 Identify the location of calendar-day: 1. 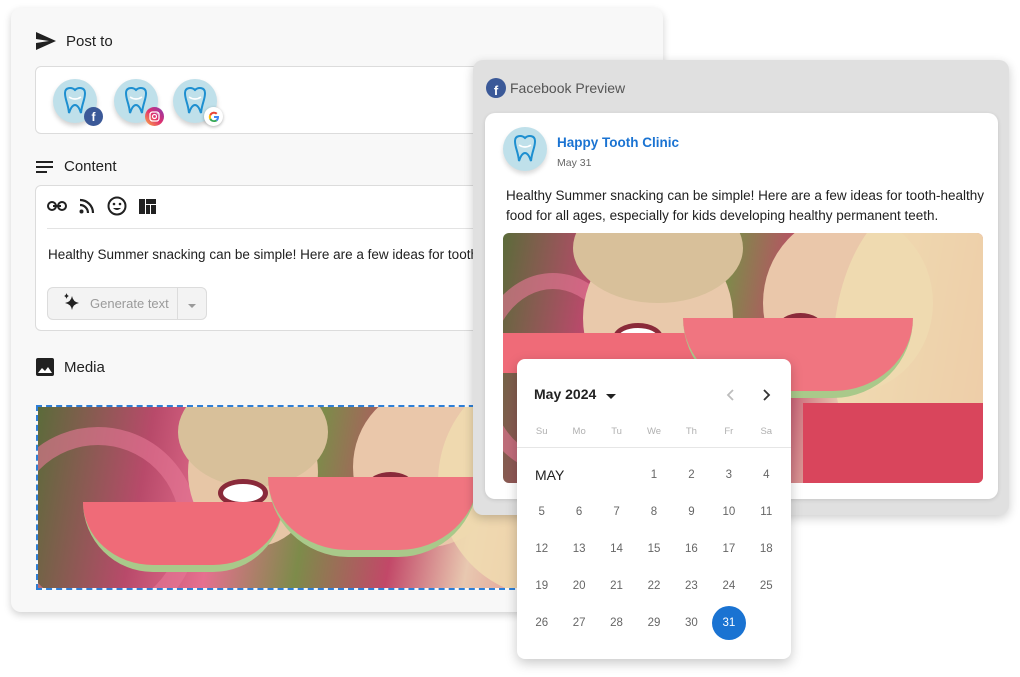
(653, 474).